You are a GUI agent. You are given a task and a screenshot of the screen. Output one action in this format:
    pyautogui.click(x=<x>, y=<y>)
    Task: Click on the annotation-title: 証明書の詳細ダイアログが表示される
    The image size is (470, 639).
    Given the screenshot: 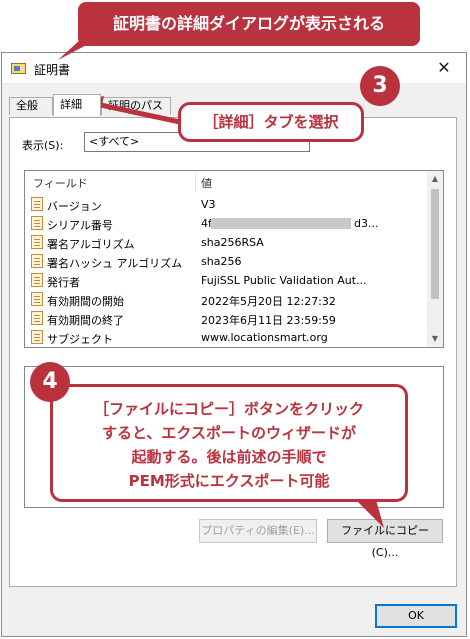 What is the action you would take?
    pyautogui.click(x=249, y=24)
    